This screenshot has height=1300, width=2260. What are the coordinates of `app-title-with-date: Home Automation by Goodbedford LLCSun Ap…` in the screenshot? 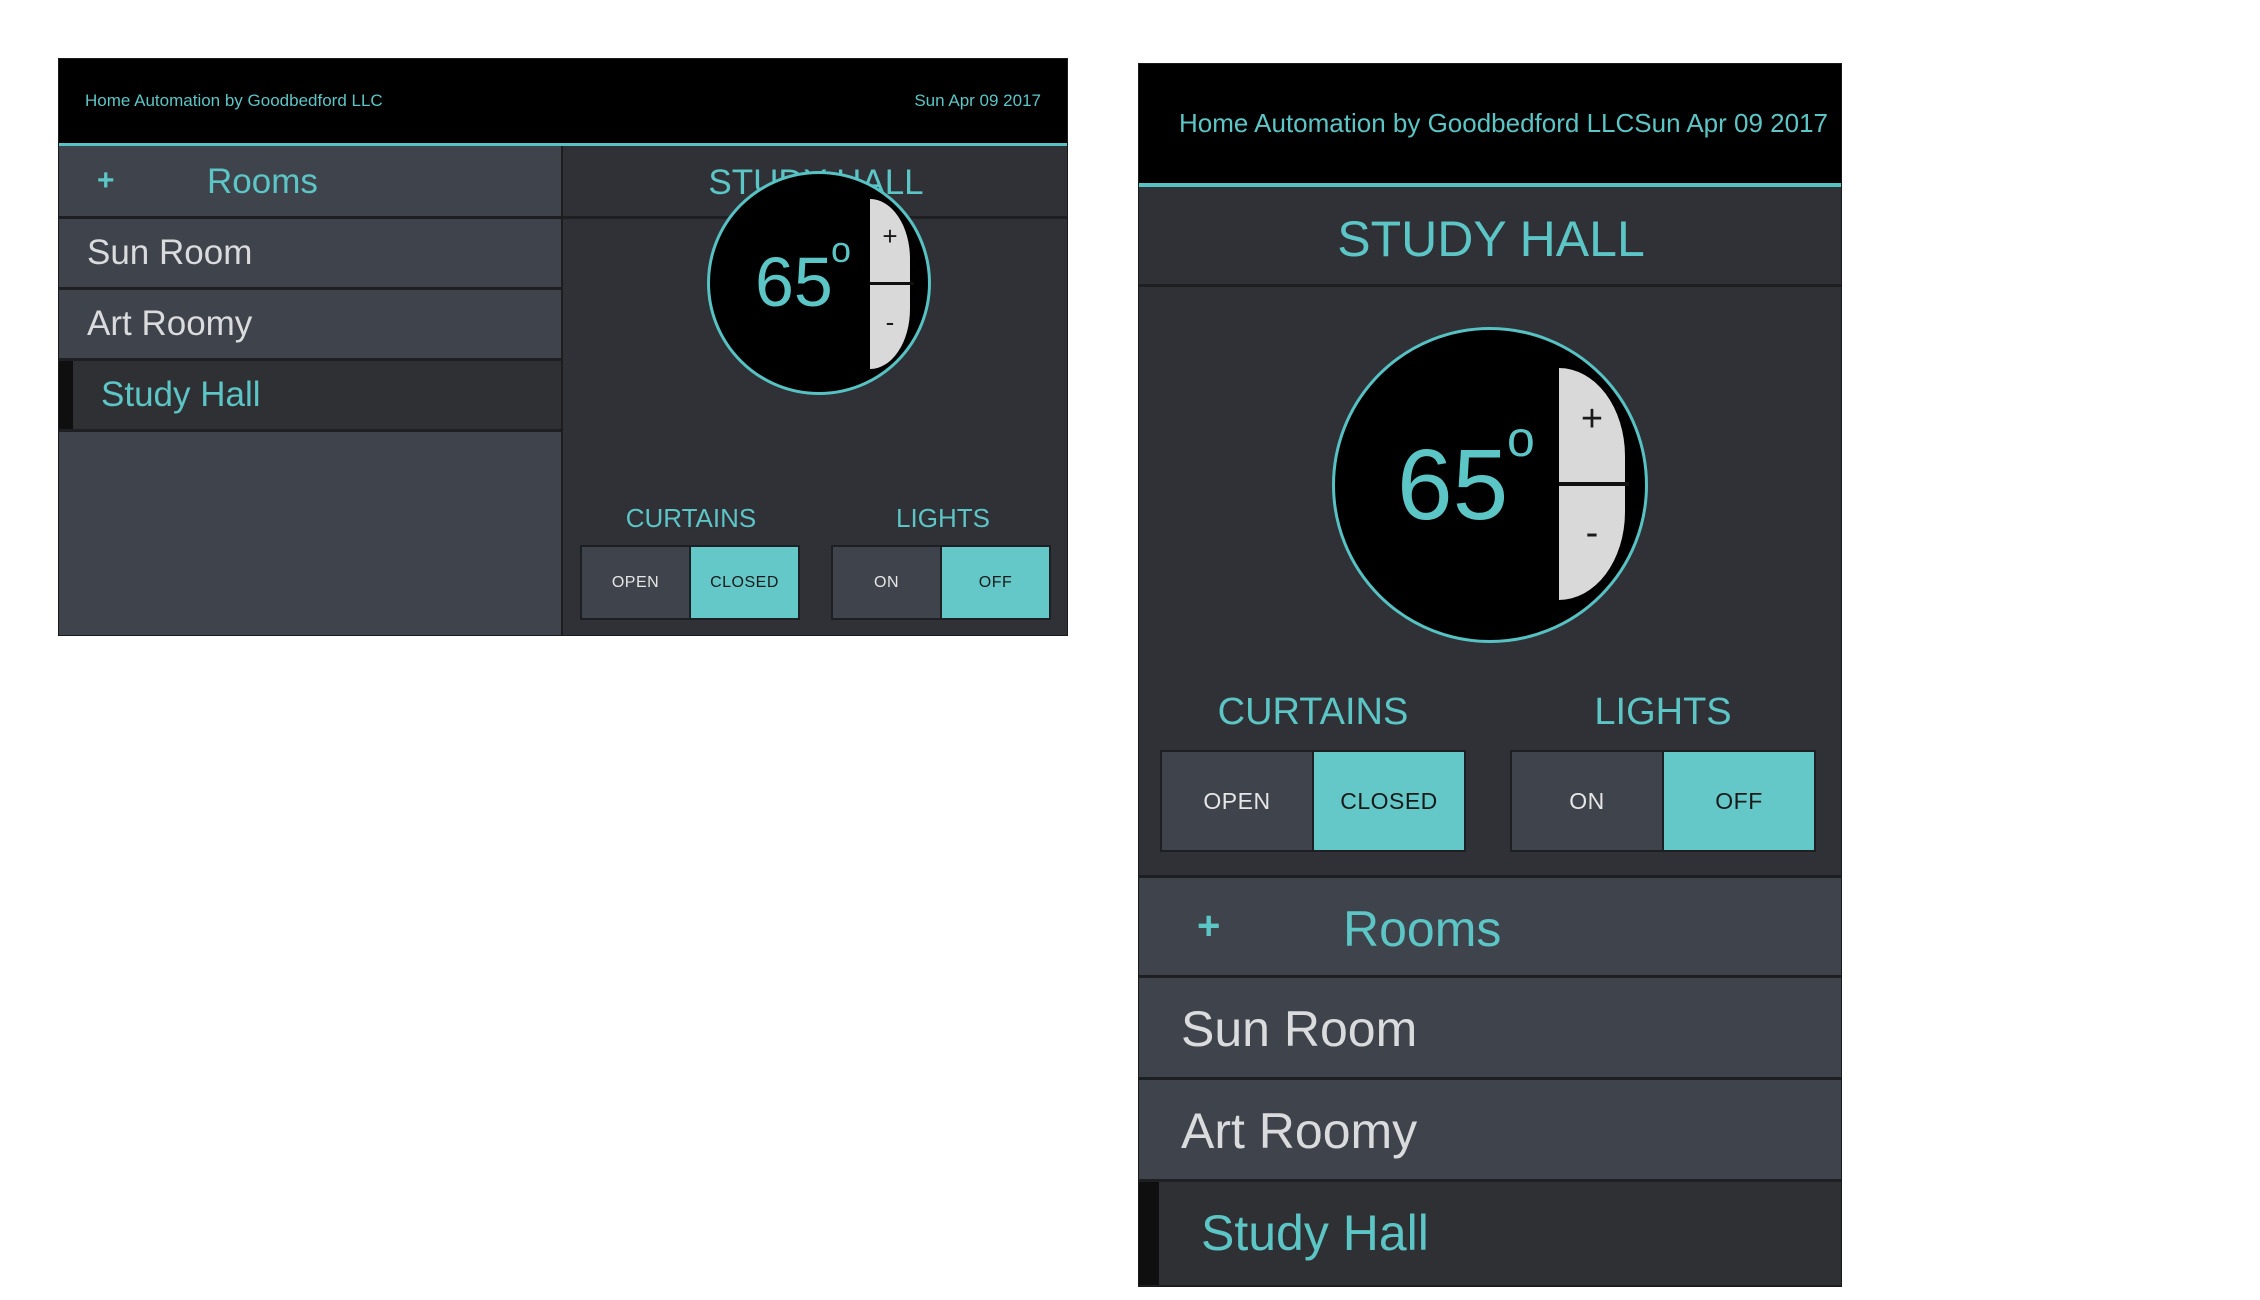 It's located at (1503, 123).